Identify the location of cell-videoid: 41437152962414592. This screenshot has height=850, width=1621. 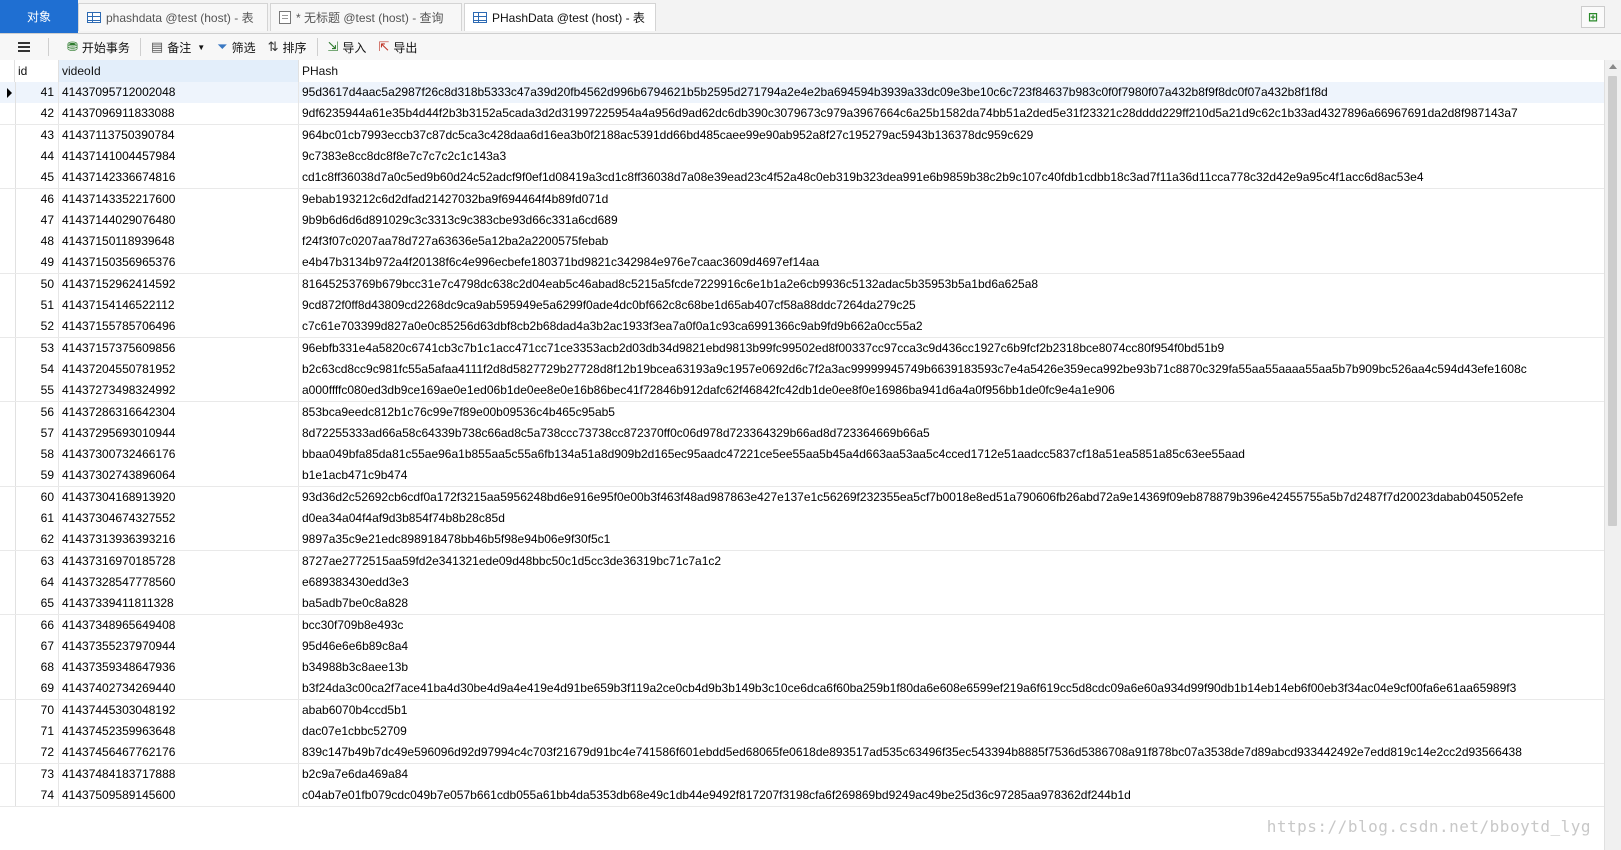
(179, 284).